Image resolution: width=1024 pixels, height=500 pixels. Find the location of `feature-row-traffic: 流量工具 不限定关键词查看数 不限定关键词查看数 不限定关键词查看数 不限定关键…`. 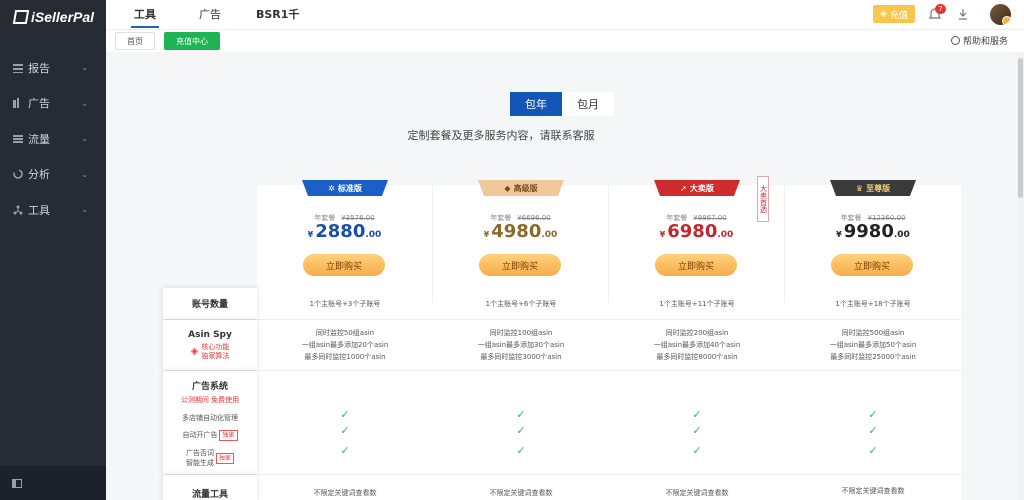

feature-row-traffic: 流量工具 不限定关键词查看数 不限定关键词查看数 不限定关键词查看数 不限定关键… is located at coordinates (562, 487).